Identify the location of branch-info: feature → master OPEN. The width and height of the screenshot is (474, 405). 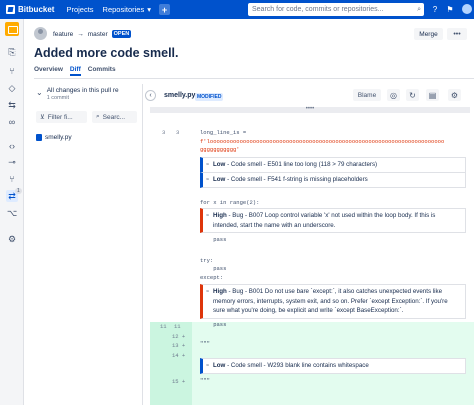
(92, 34).